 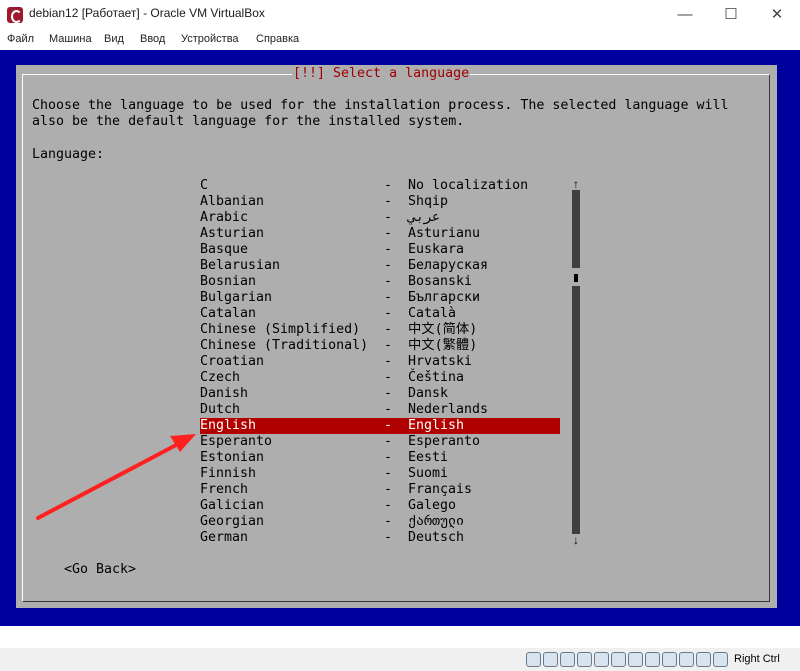 I want to click on language-name: Dutch, so click(x=220, y=409).